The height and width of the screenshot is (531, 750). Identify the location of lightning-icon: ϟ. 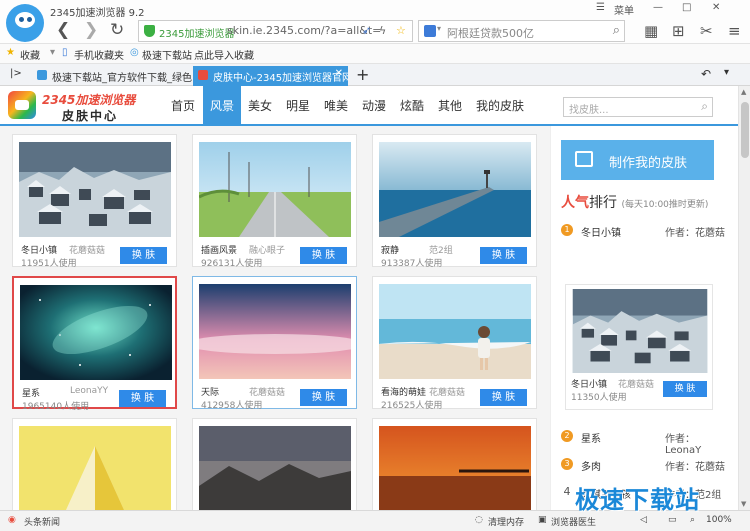
(382, 30).